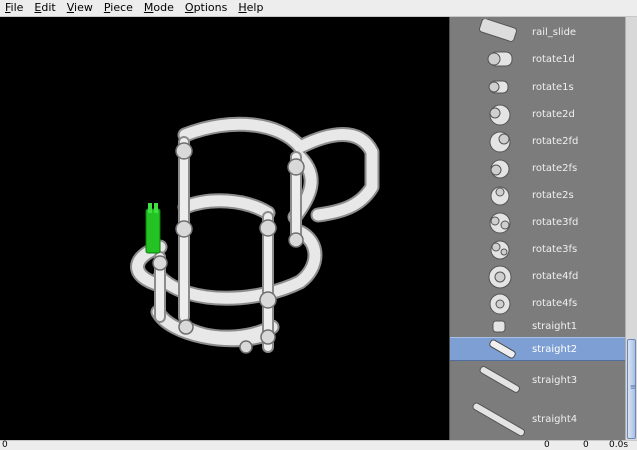 Image resolution: width=637 pixels, height=450 pixels. I want to click on rotate2fs-icon, so click(500, 169).